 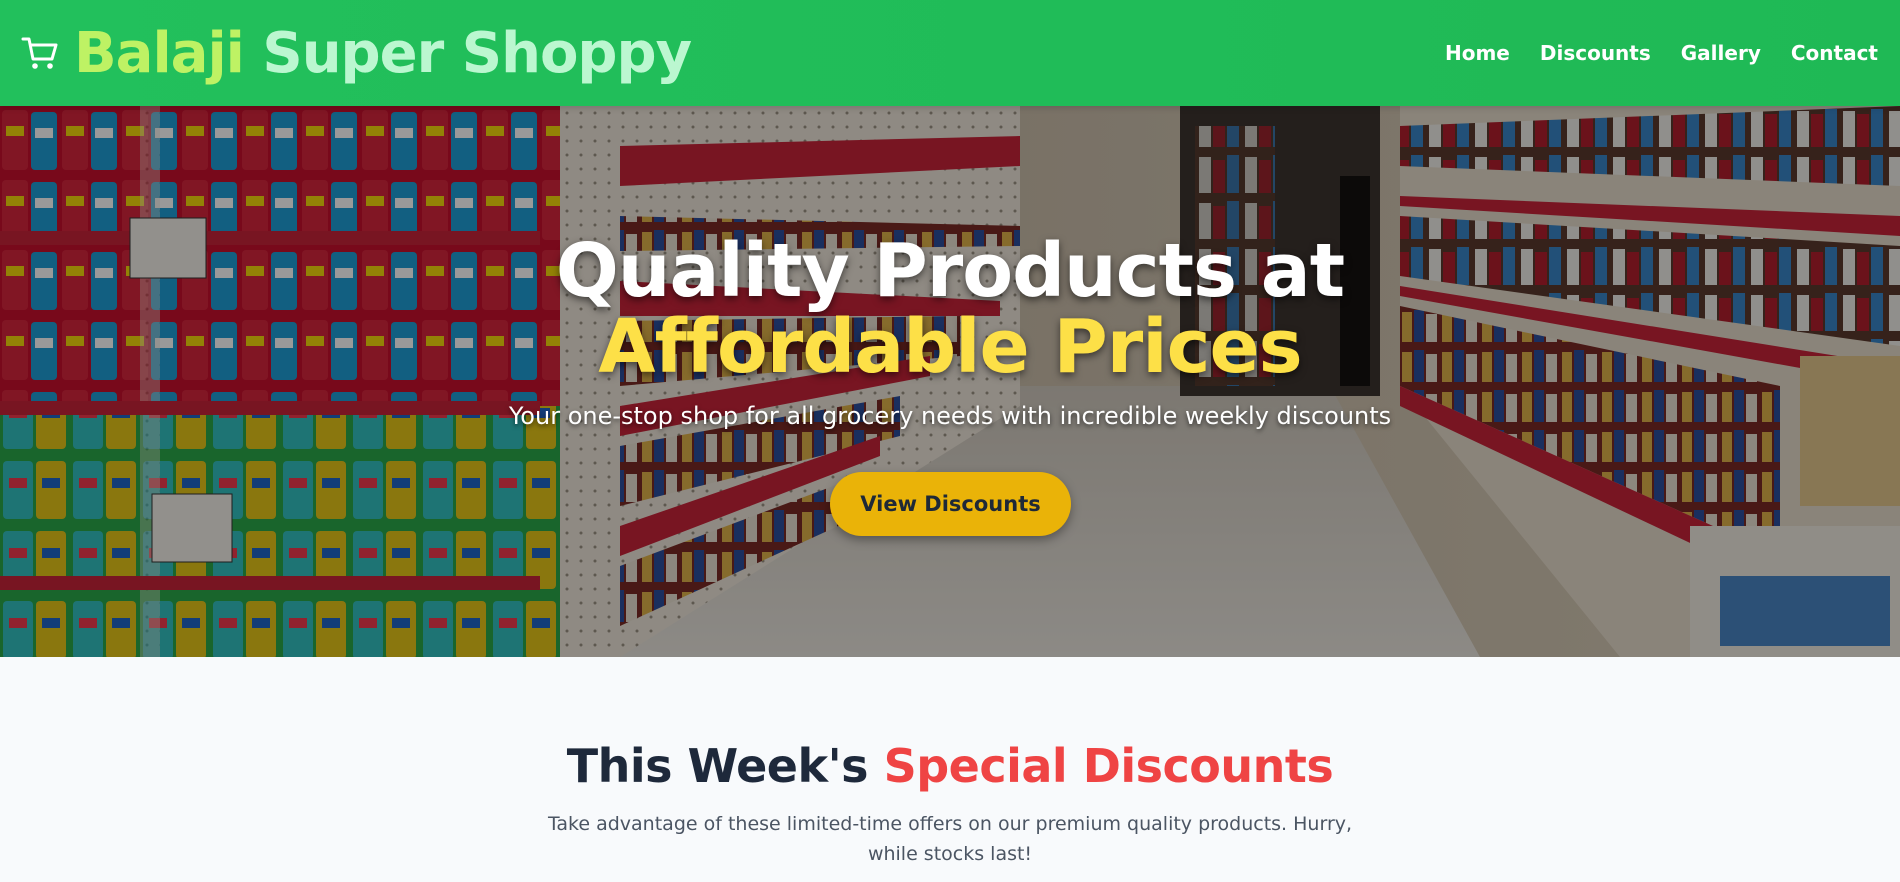 What do you see at coordinates (950, 347) in the screenshot?
I see `hero-headline-line2: Affordable Prices` at bounding box center [950, 347].